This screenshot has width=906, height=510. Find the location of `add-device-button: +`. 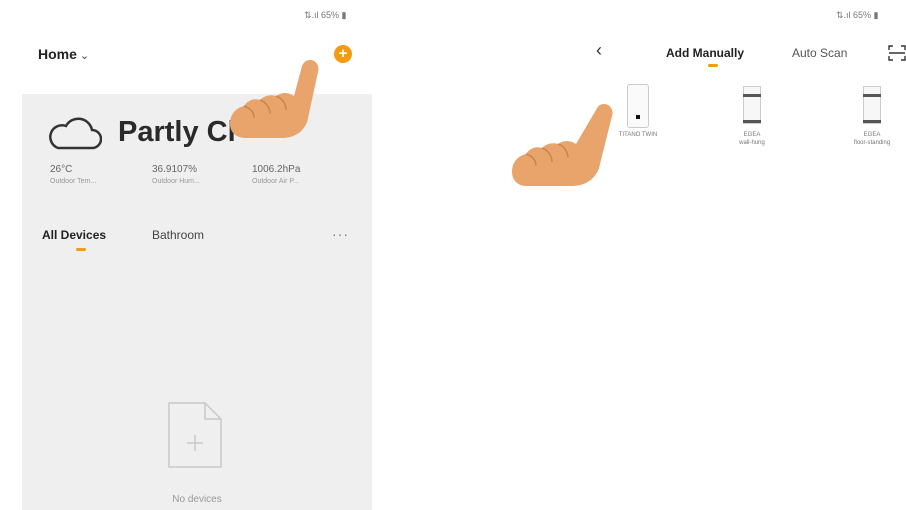

add-device-button: + is located at coordinates (343, 54).